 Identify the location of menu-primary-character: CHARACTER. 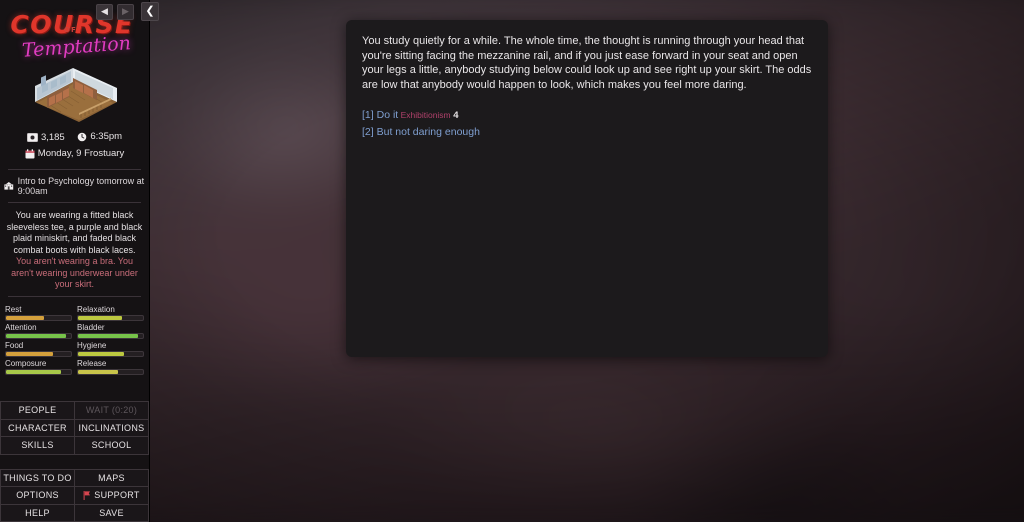
(38, 428).